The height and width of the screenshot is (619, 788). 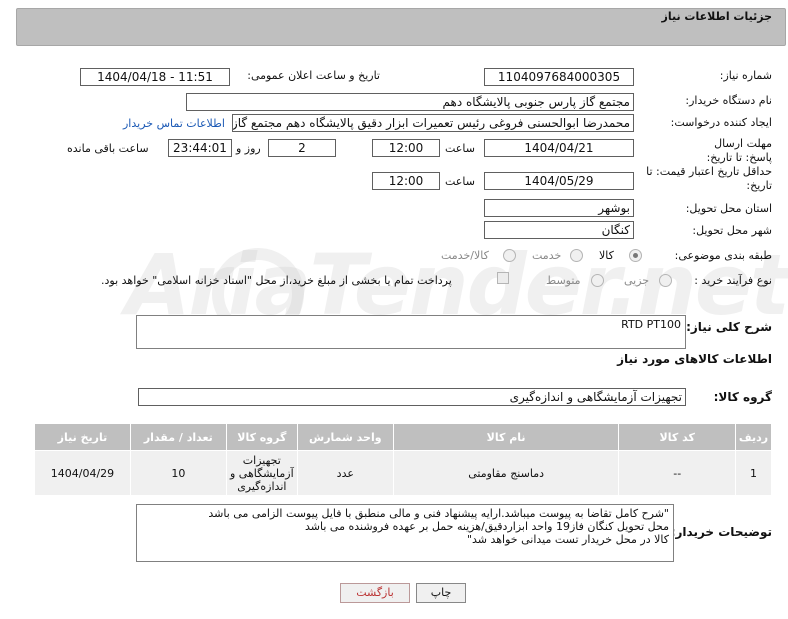 I want to click on buyer-notes-label: توضیحات خریدار:, so click(x=721, y=532).